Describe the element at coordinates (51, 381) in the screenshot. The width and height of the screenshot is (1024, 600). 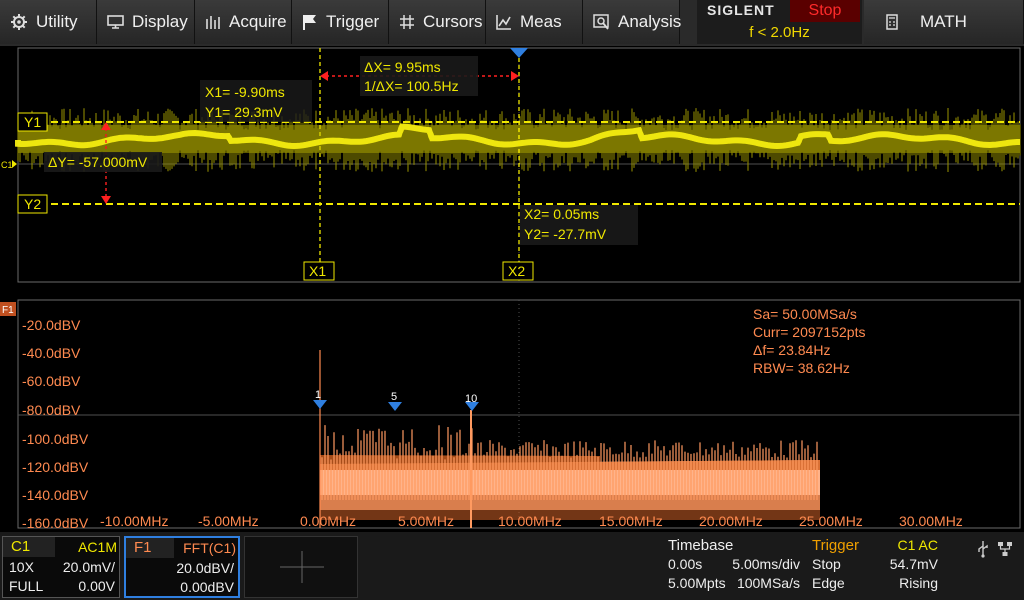
I see `fft-y-tick: -60.0dBV` at that location.